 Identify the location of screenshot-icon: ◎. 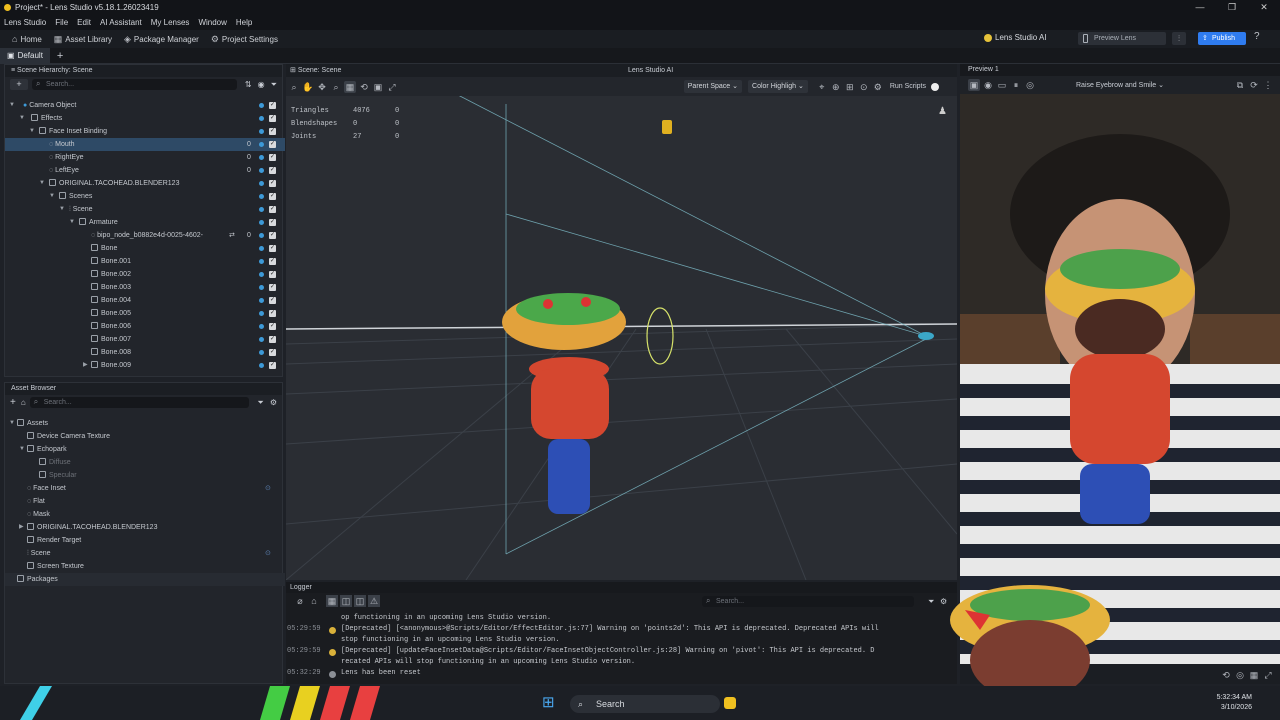
(1240, 675).